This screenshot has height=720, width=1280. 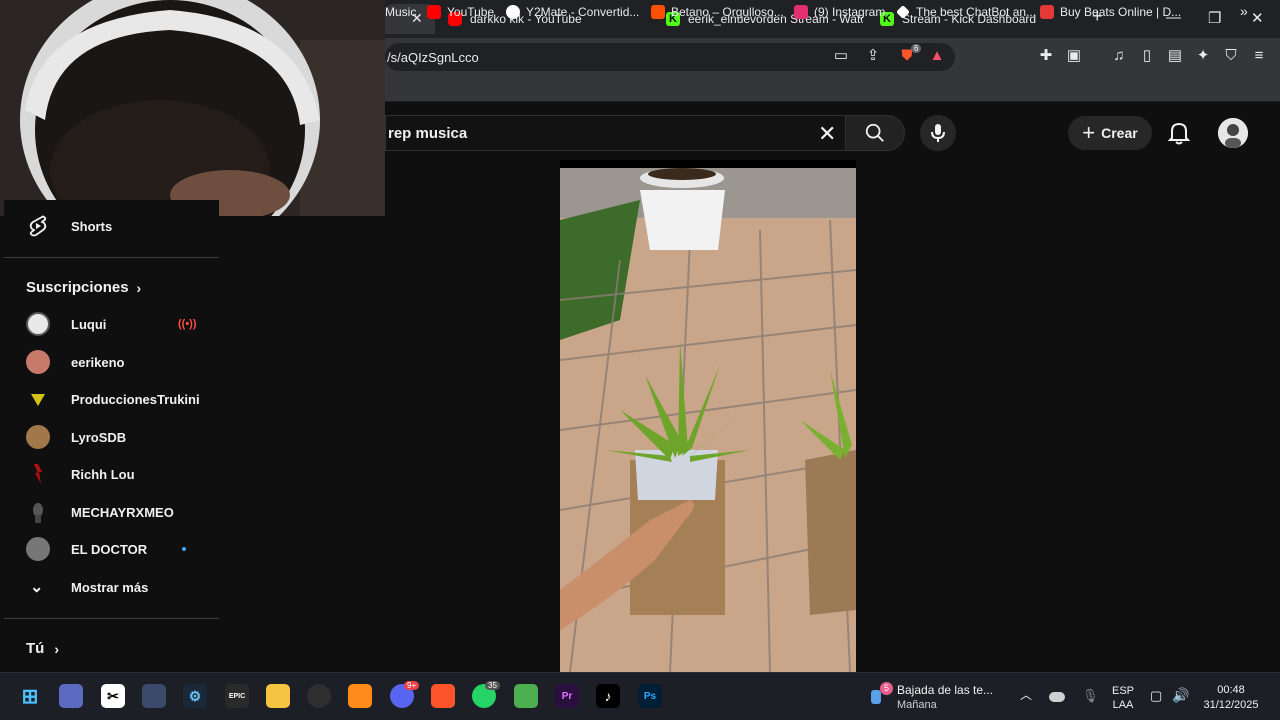 What do you see at coordinates (1180, 695) in the screenshot?
I see `volume-icon: 🔊` at bounding box center [1180, 695].